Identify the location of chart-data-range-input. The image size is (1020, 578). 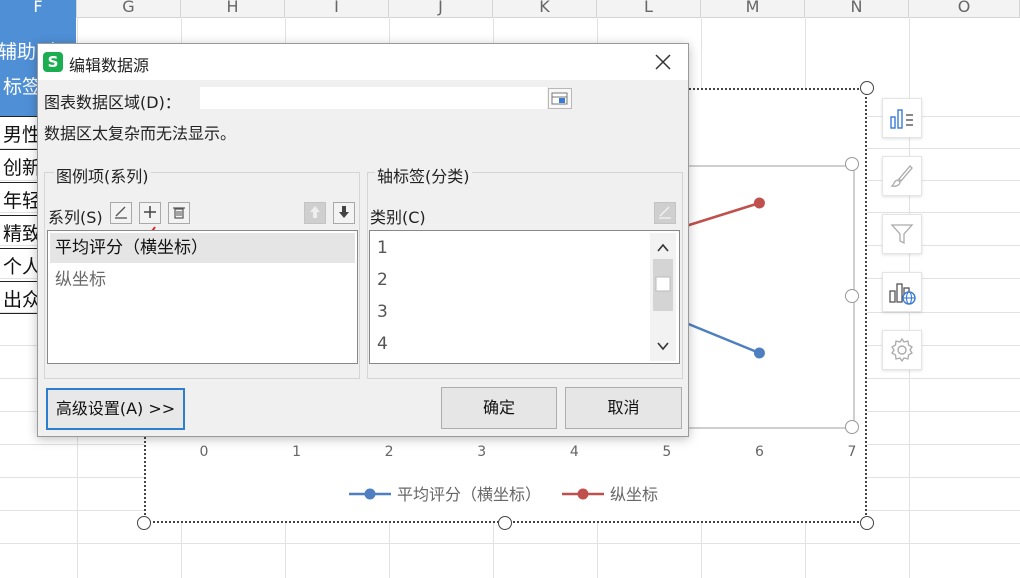
(373, 98).